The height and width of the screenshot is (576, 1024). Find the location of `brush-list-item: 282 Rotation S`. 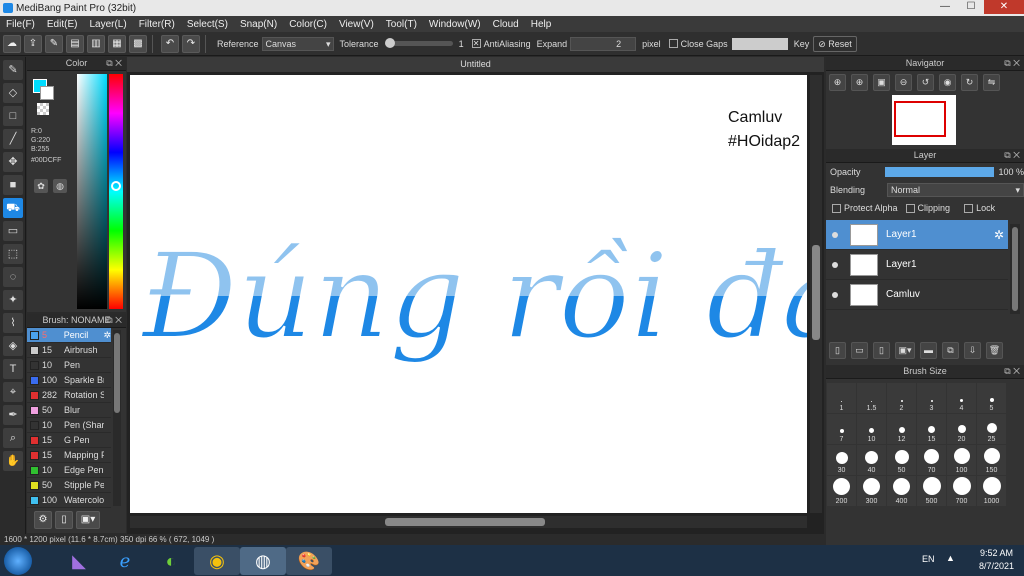

brush-list-item: 282 Rotation S is located at coordinates (69, 395).